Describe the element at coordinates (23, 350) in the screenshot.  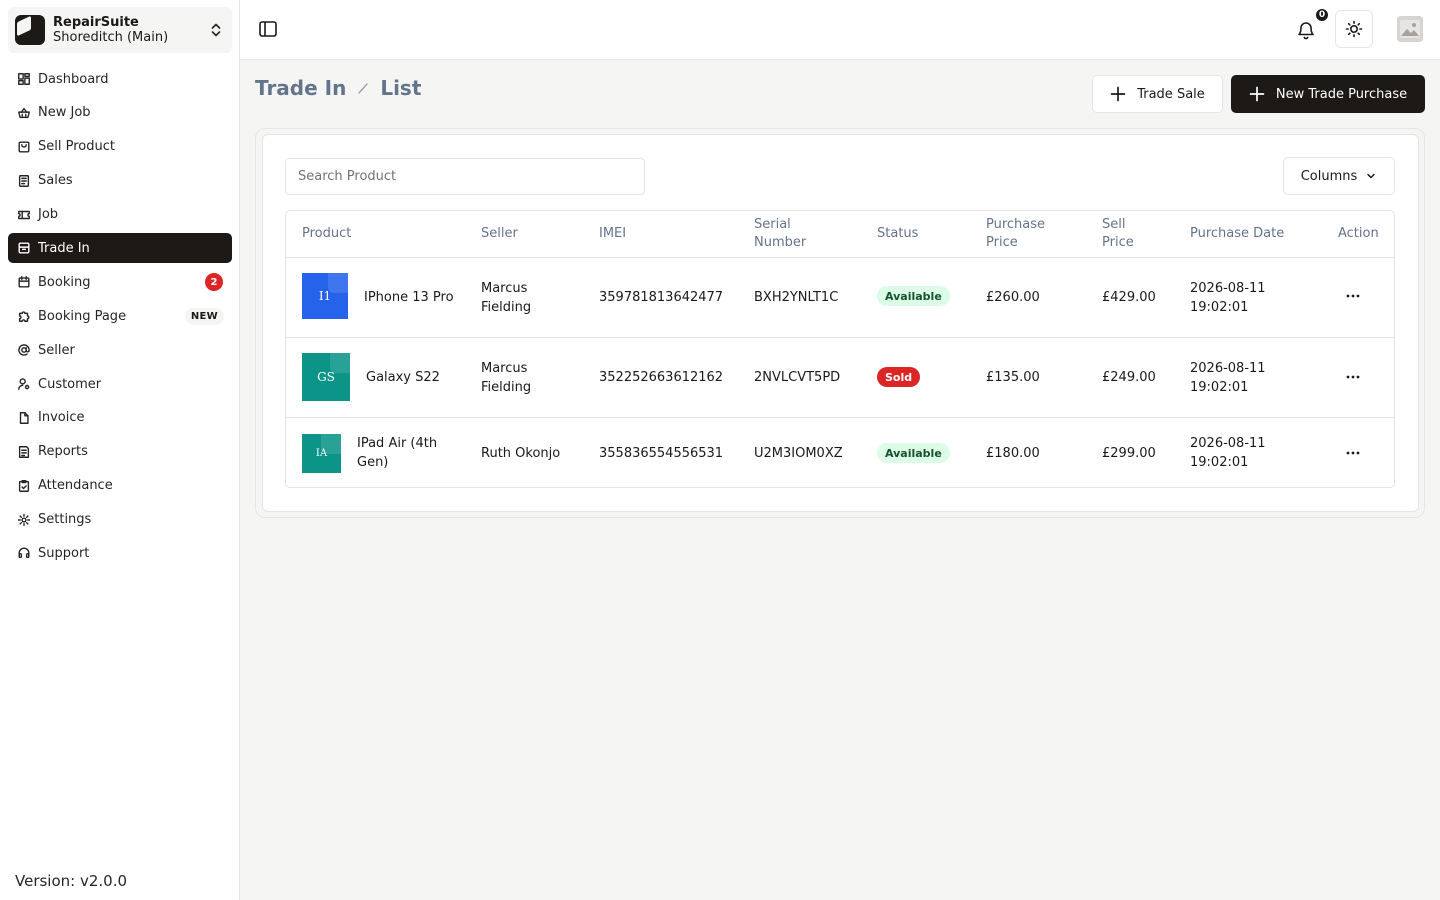
I see `at-sign-icon` at that location.